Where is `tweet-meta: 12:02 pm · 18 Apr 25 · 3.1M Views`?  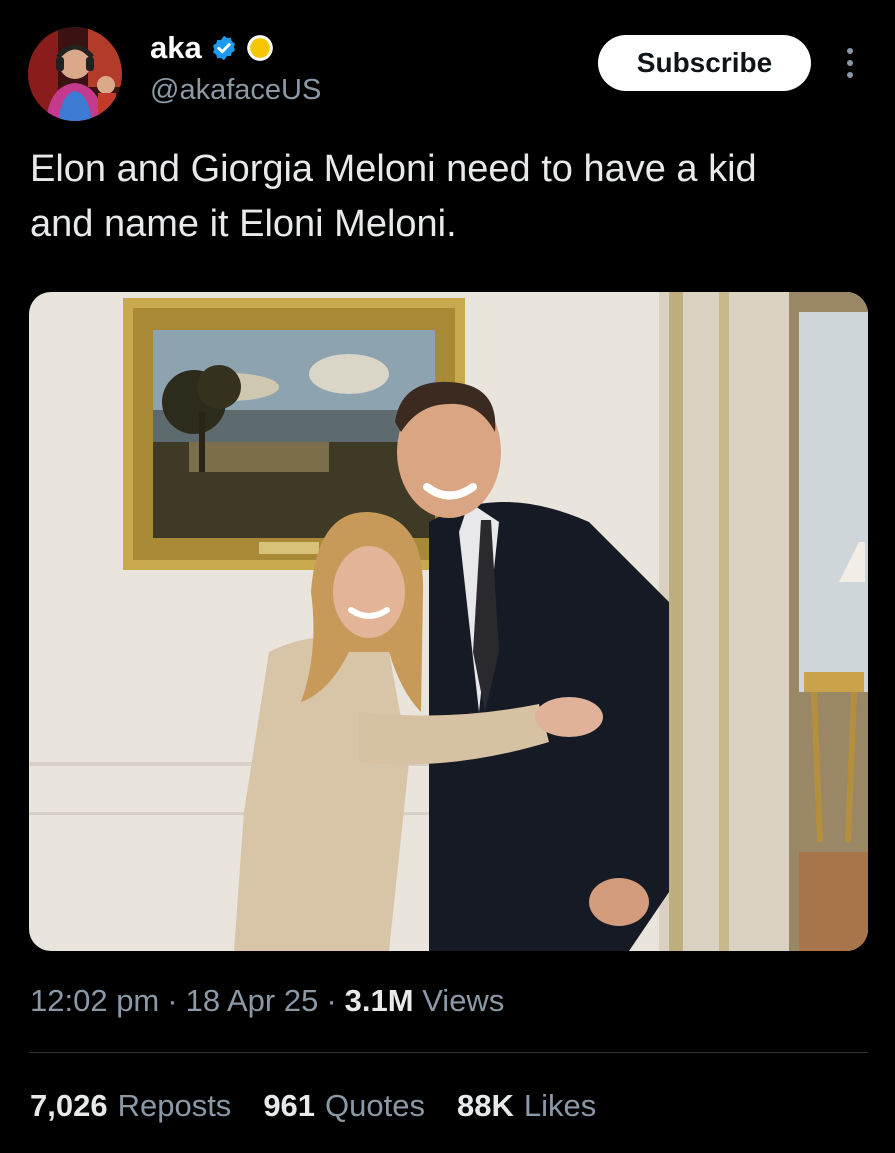 tweet-meta: 12:02 pm · 18 Apr 25 · 3.1M Views is located at coordinates (267, 1001).